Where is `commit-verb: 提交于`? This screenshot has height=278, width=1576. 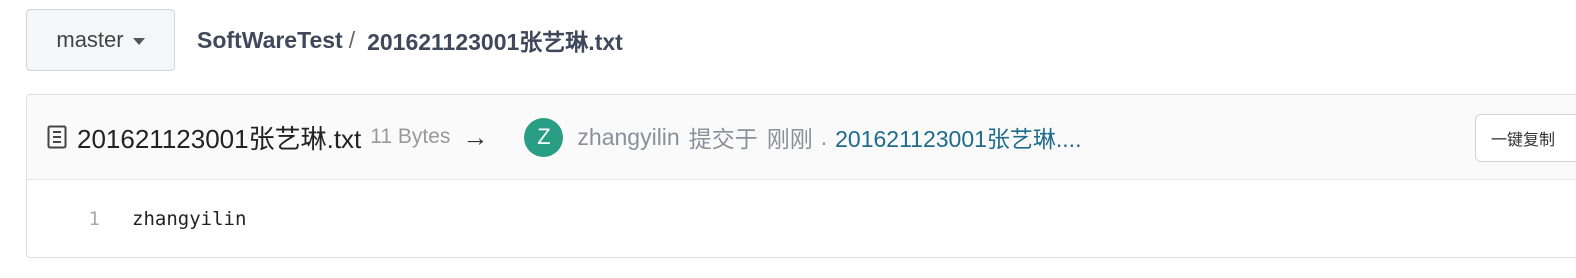 commit-verb: 提交于 is located at coordinates (723, 139).